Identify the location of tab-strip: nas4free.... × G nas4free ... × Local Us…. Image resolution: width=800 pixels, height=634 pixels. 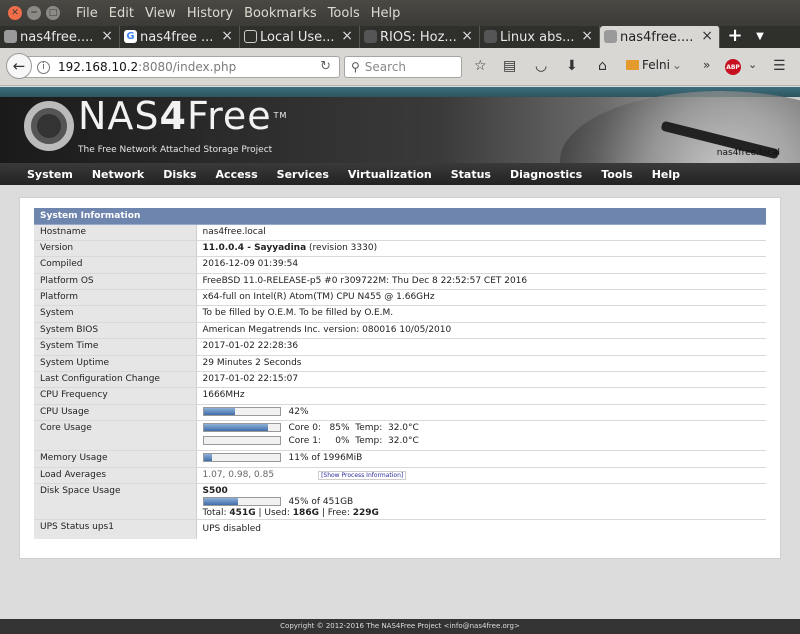
(400, 37).